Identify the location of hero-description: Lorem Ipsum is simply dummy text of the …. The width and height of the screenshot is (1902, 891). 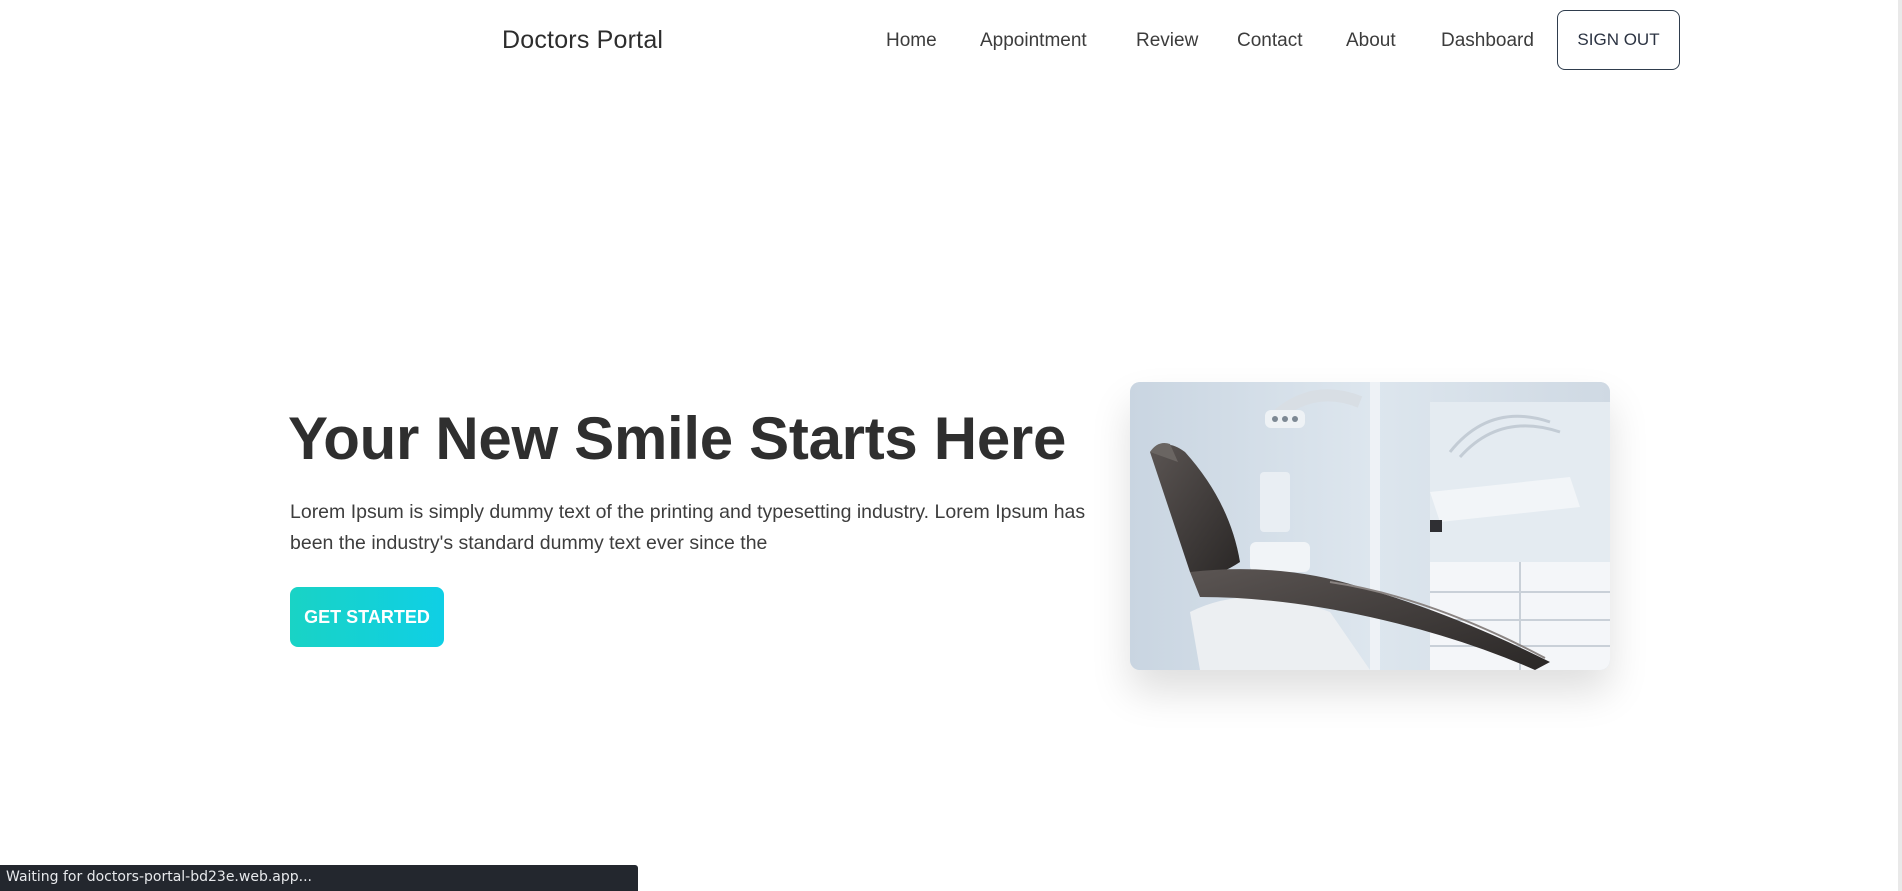
(688, 527).